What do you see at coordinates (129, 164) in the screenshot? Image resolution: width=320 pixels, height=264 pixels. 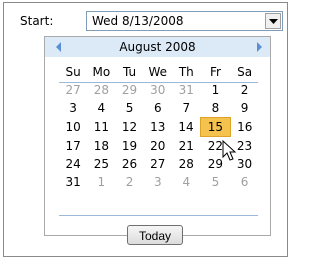 I see `day-cell: 26` at bounding box center [129, 164].